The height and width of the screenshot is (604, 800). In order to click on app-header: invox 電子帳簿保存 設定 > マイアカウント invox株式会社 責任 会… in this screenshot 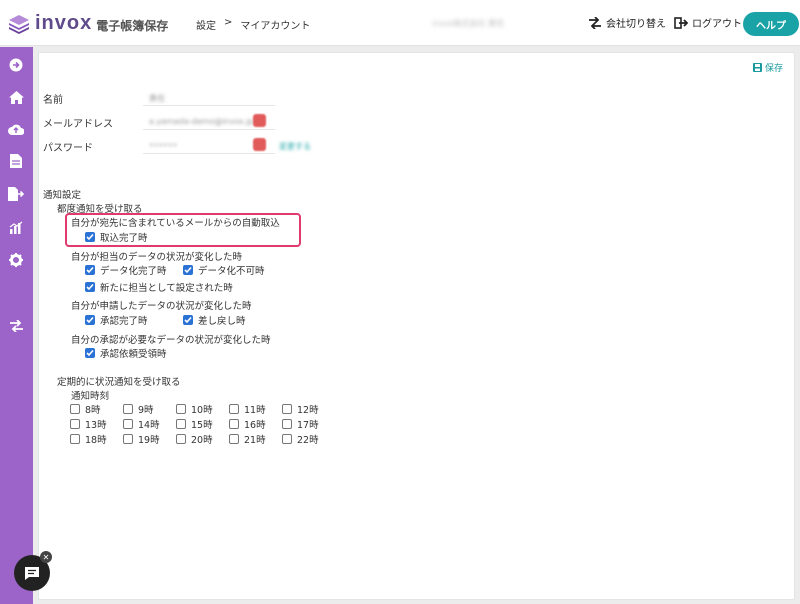, I will do `click(400, 23)`.